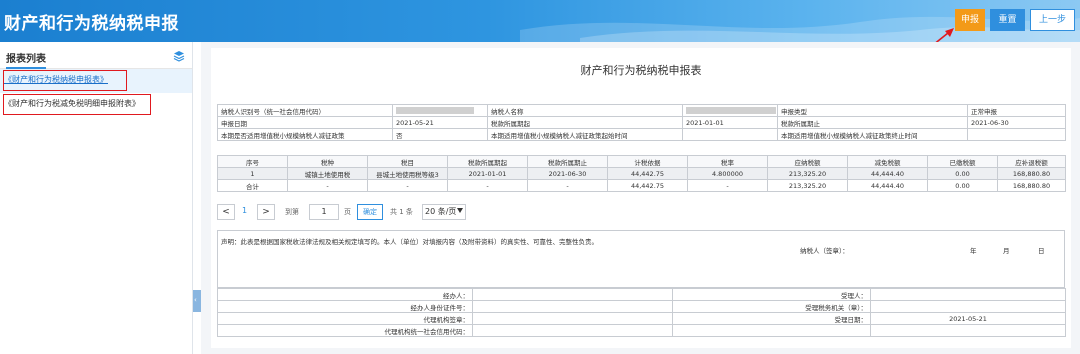 Image resolution: width=1080 pixels, height=354 pixels. What do you see at coordinates (968, 318) in the screenshot?
I see `accept-date-value: 2021-05-21` at bounding box center [968, 318].